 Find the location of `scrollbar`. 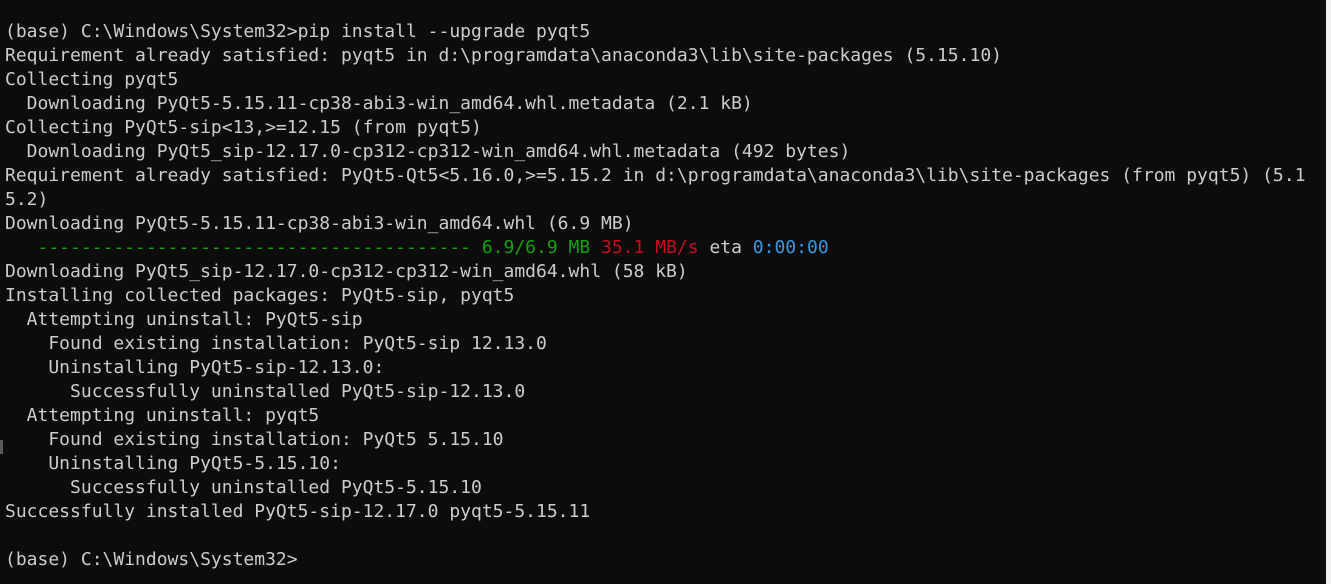

scrollbar is located at coordinates (1328, 292).